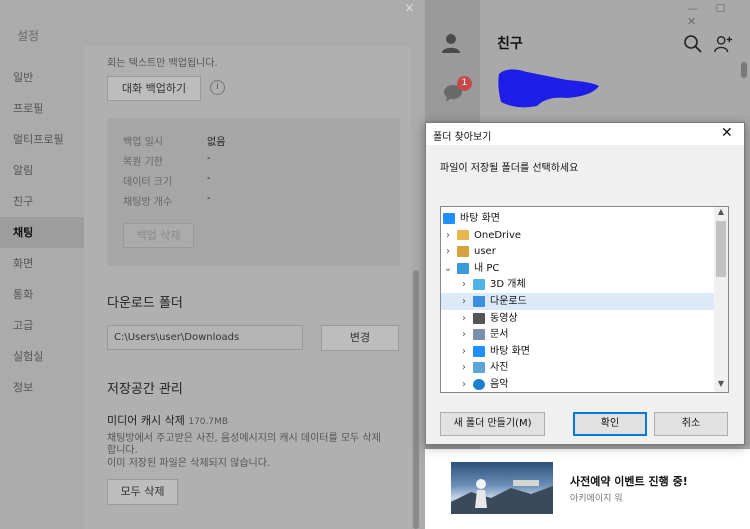  Describe the element at coordinates (578, 334) in the screenshot. I see `tree-item: › 문서` at that location.